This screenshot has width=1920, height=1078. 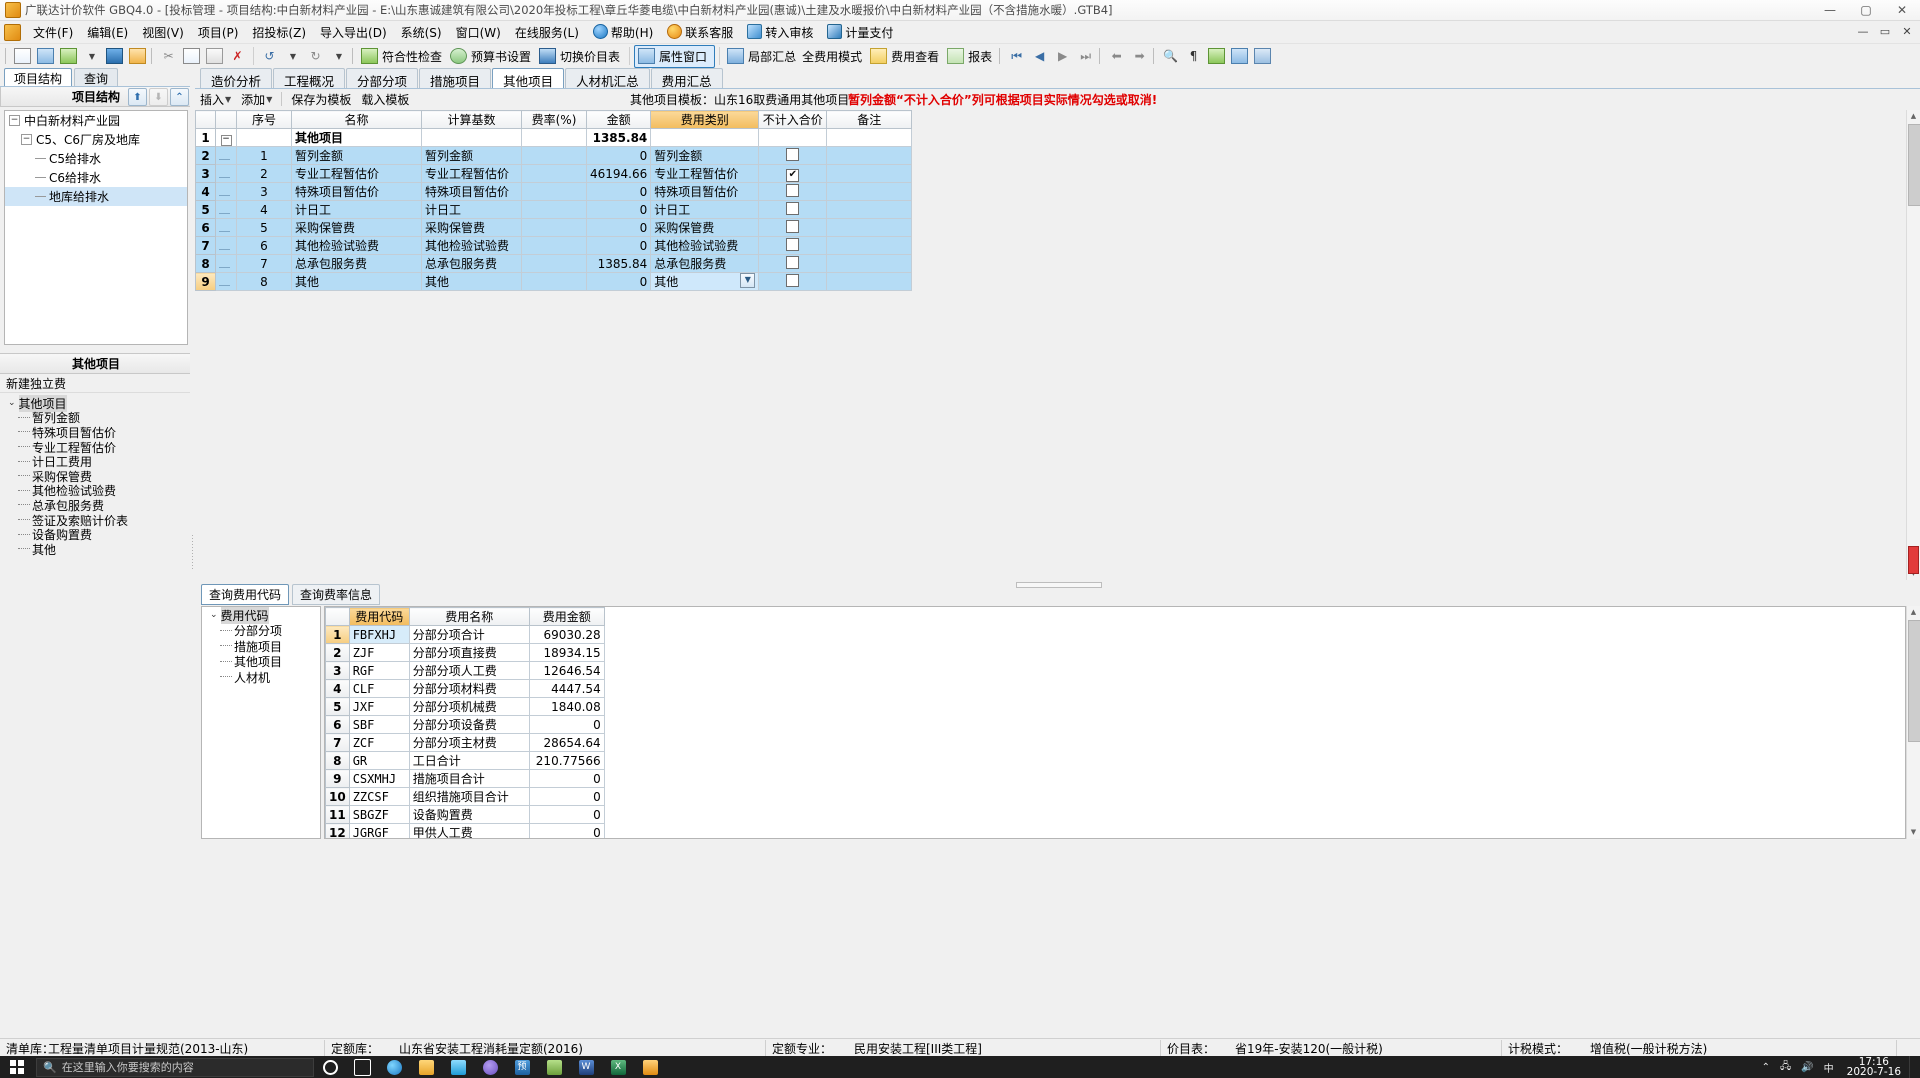 What do you see at coordinates (469, 724) in the screenshot?
I see `cell-name: 分部分项设备费` at bounding box center [469, 724].